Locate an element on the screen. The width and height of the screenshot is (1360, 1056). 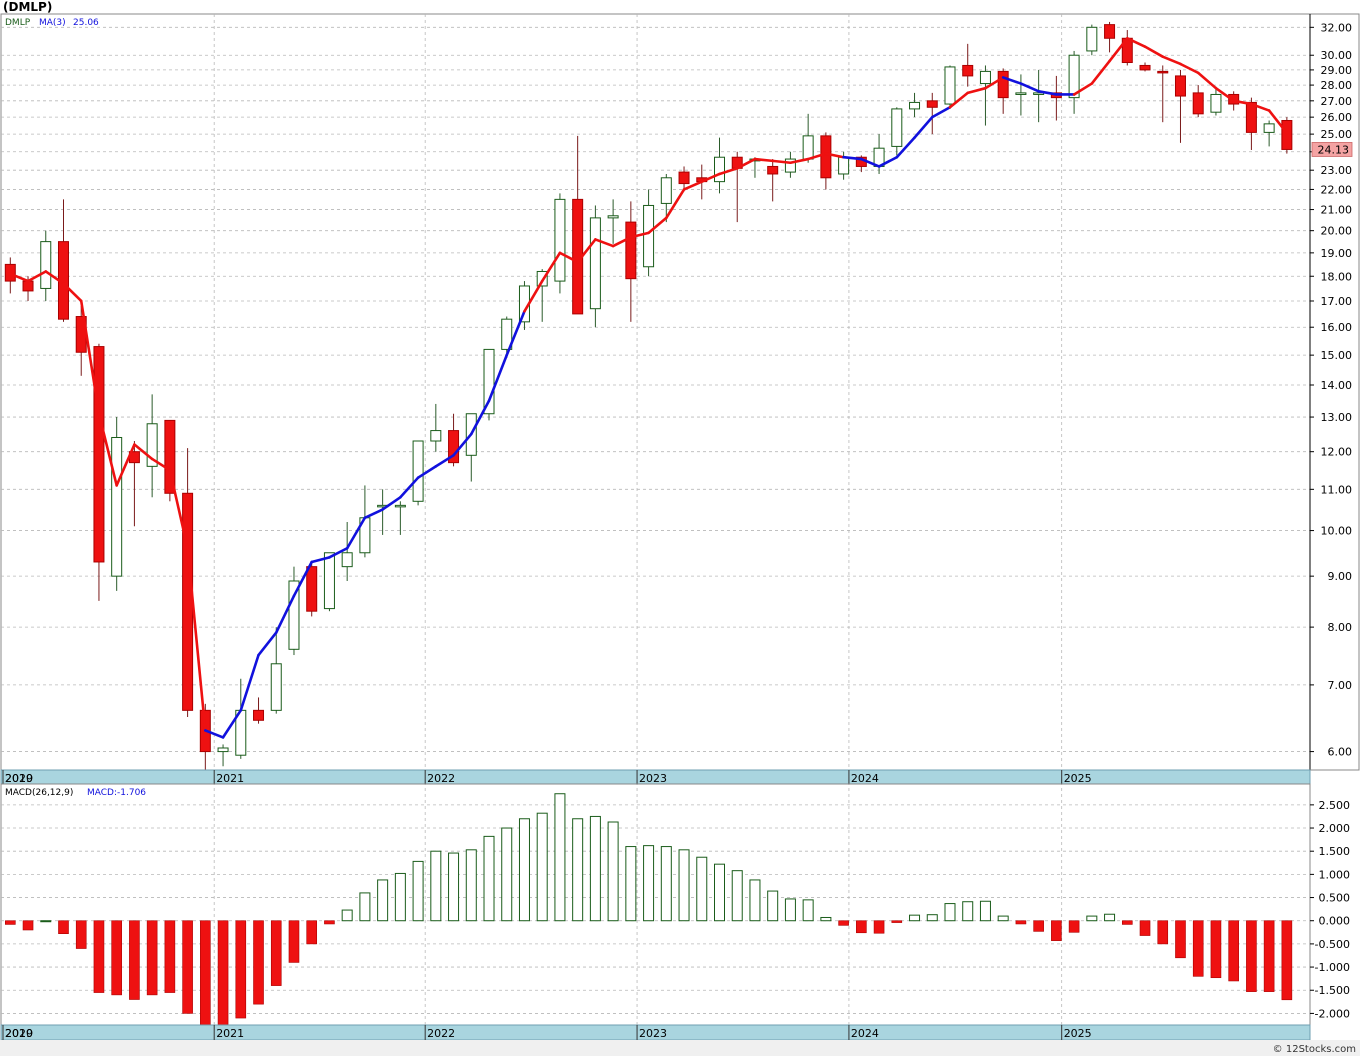
macd-y-tick-label: 2.000 is located at coordinates (1335, 828).